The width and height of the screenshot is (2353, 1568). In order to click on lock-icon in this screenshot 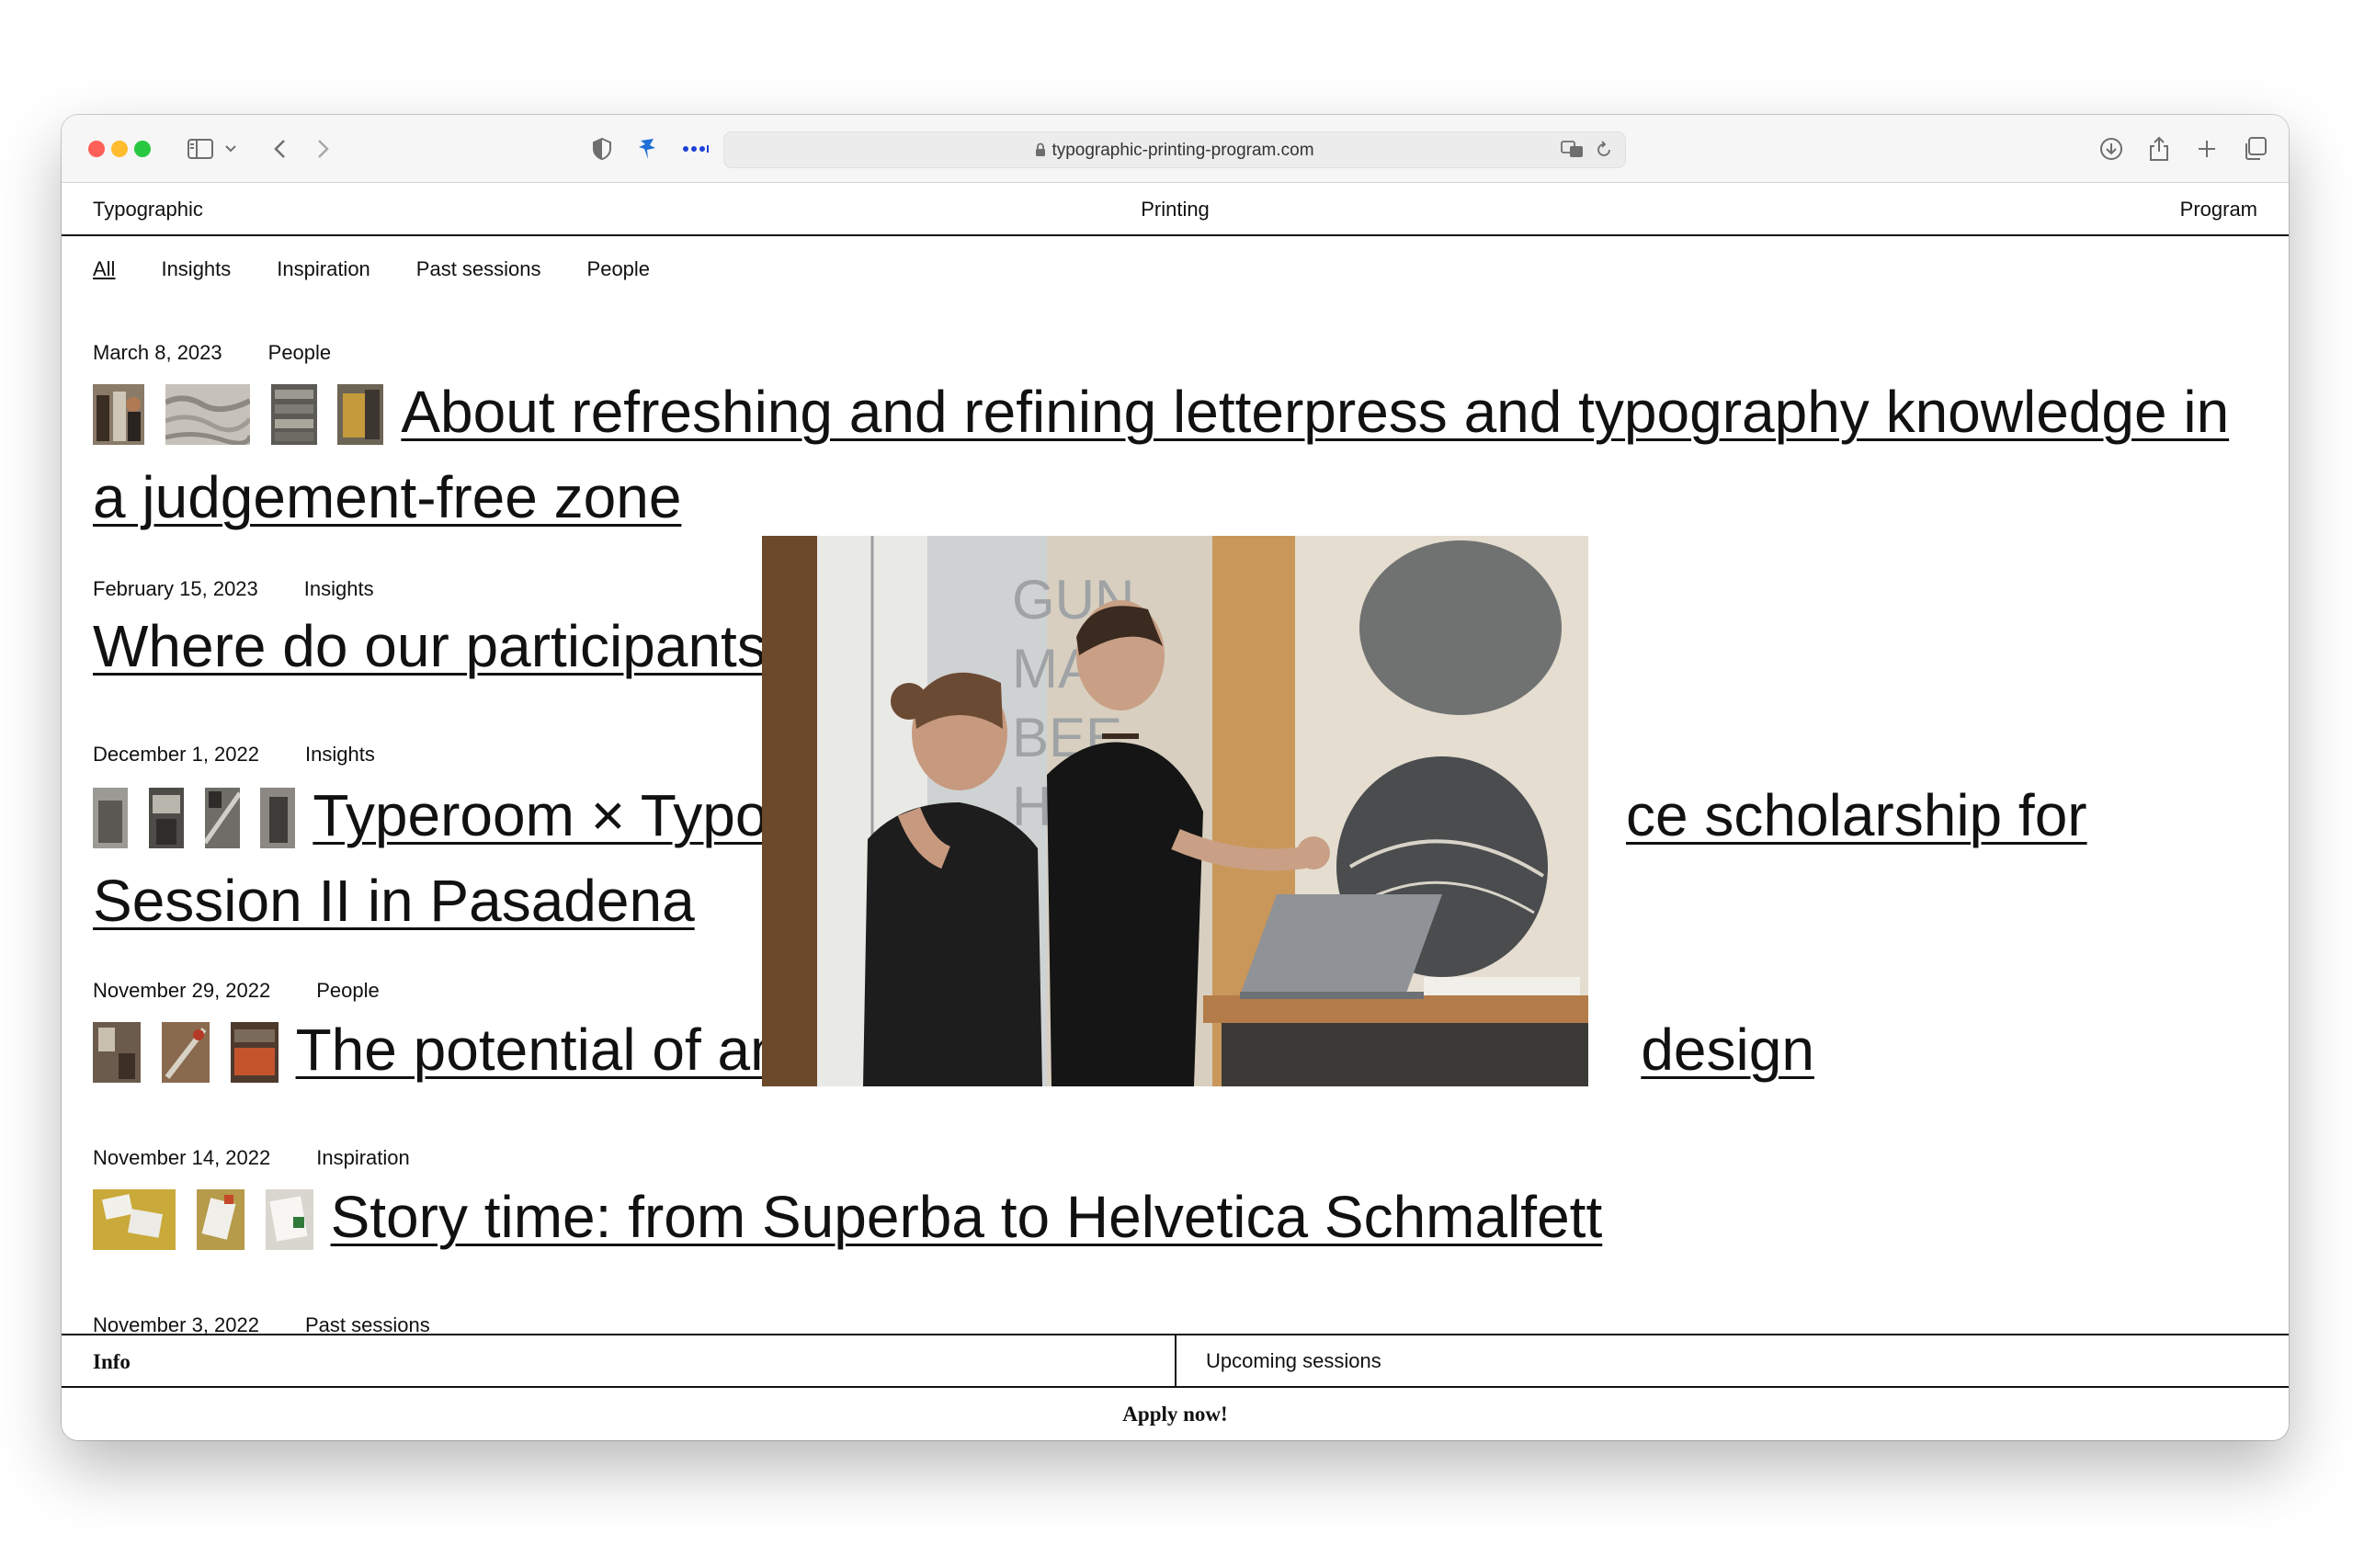, I will do `click(1040, 152)`.